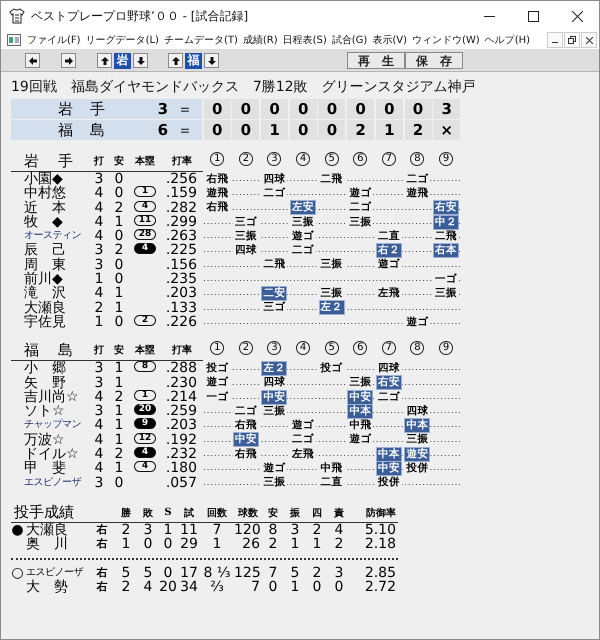  I want to click on home-run-count: 1, so click(145, 192).